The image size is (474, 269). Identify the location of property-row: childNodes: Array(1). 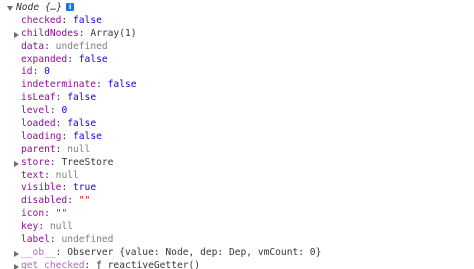
(237, 34).